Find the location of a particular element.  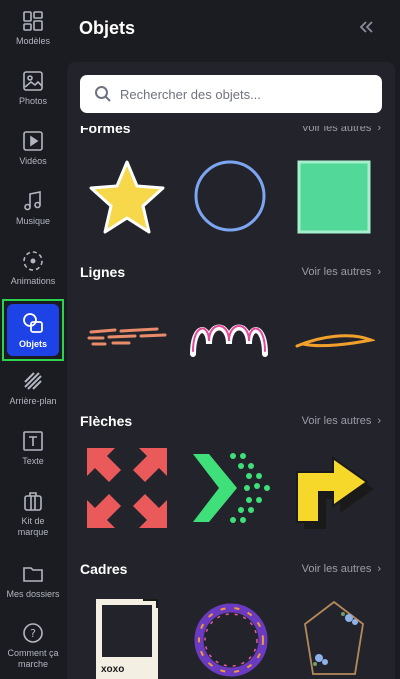

corner-arrow-thumbnail is located at coordinates (334, 488).